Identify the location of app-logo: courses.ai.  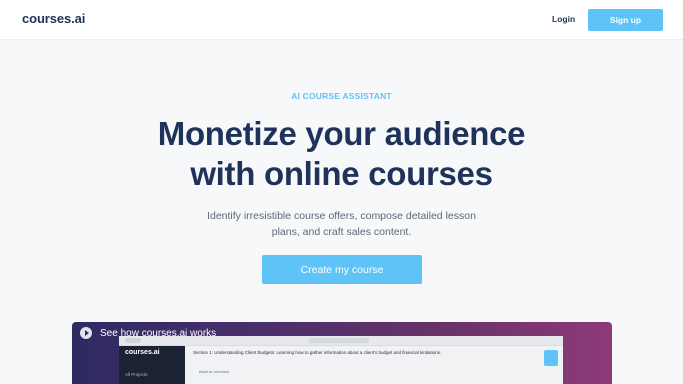
(142, 352).